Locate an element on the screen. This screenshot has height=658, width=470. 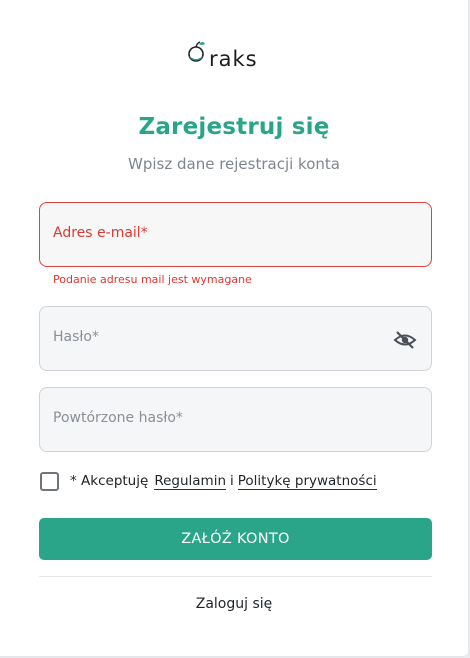
terms-separator: i is located at coordinates (232, 481).